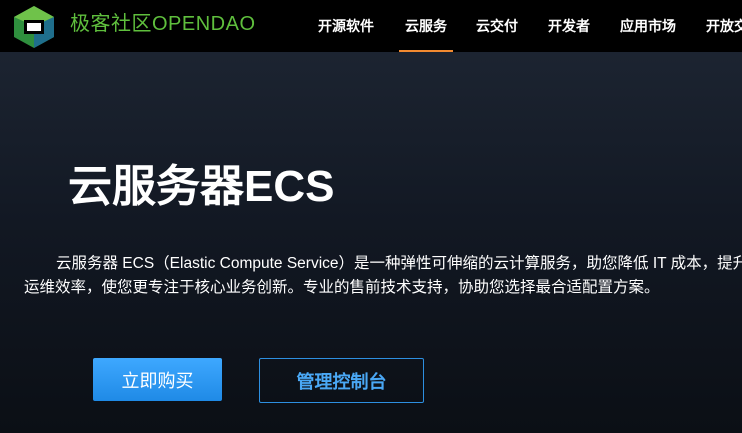  Describe the element at coordinates (157, 379) in the screenshot. I see `buy-now-button: 立即购买` at that location.